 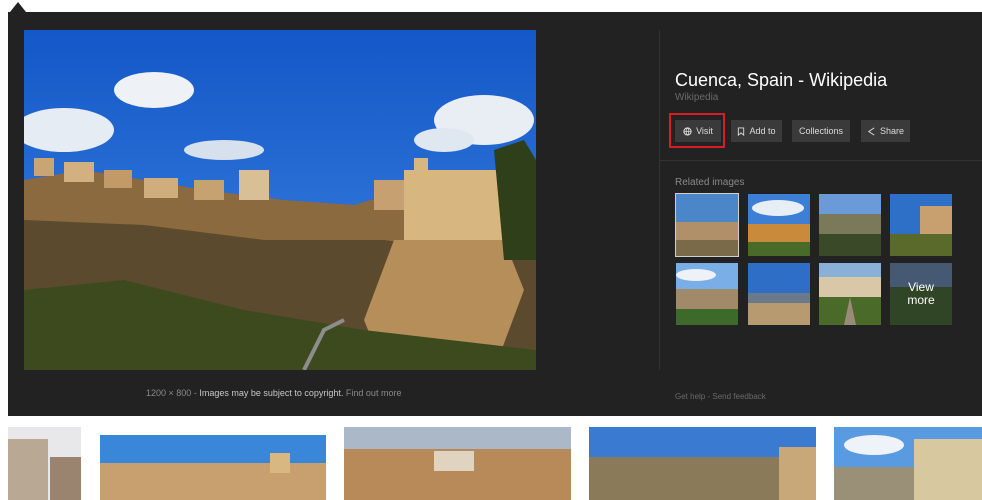 I want to click on collections-label: Collections, so click(x=821, y=131).